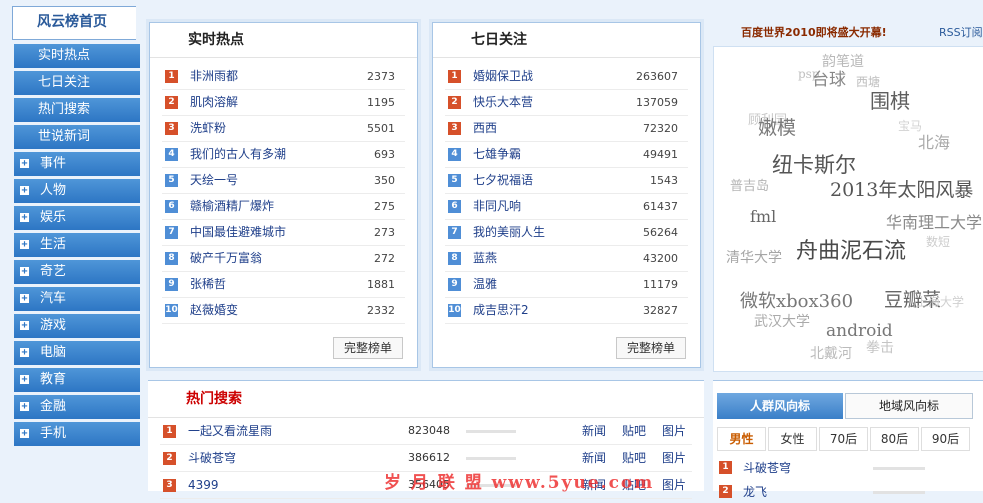 This screenshot has height=503, width=983. I want to click on keyword-link: 破产千万富翁, so click(226, 258).